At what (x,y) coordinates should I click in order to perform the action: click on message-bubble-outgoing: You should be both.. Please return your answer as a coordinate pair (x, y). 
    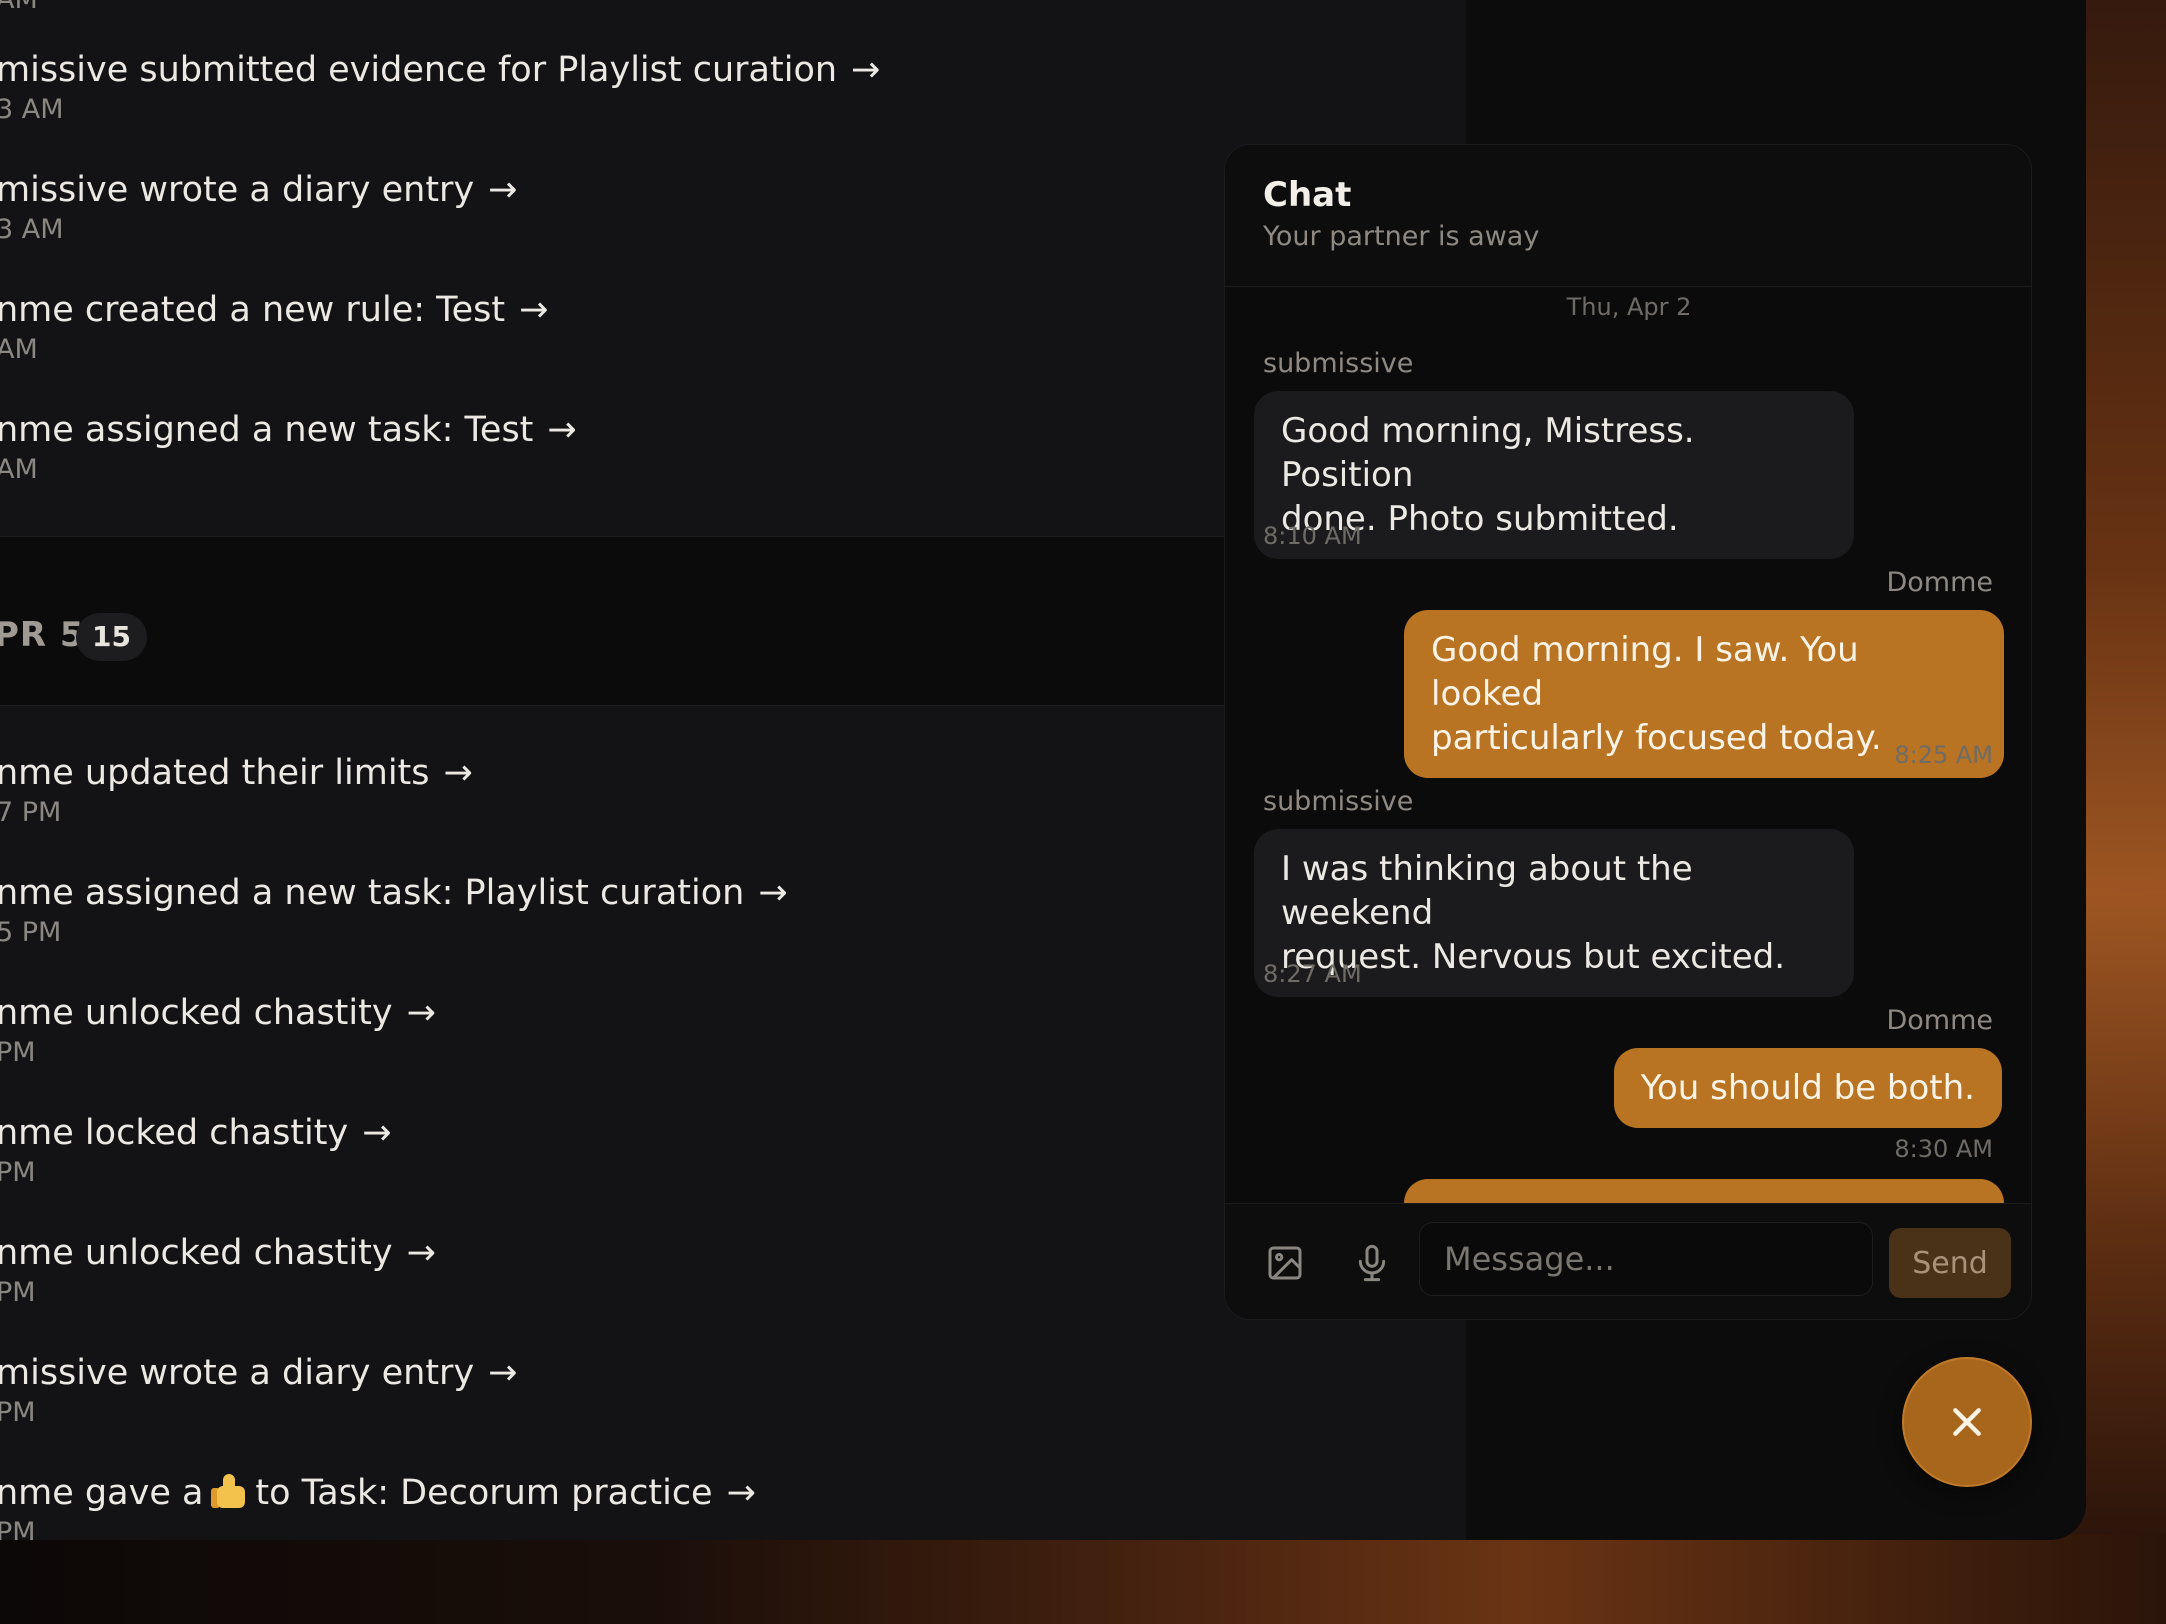
    Looking at the image, I should click on (1807, 1088).